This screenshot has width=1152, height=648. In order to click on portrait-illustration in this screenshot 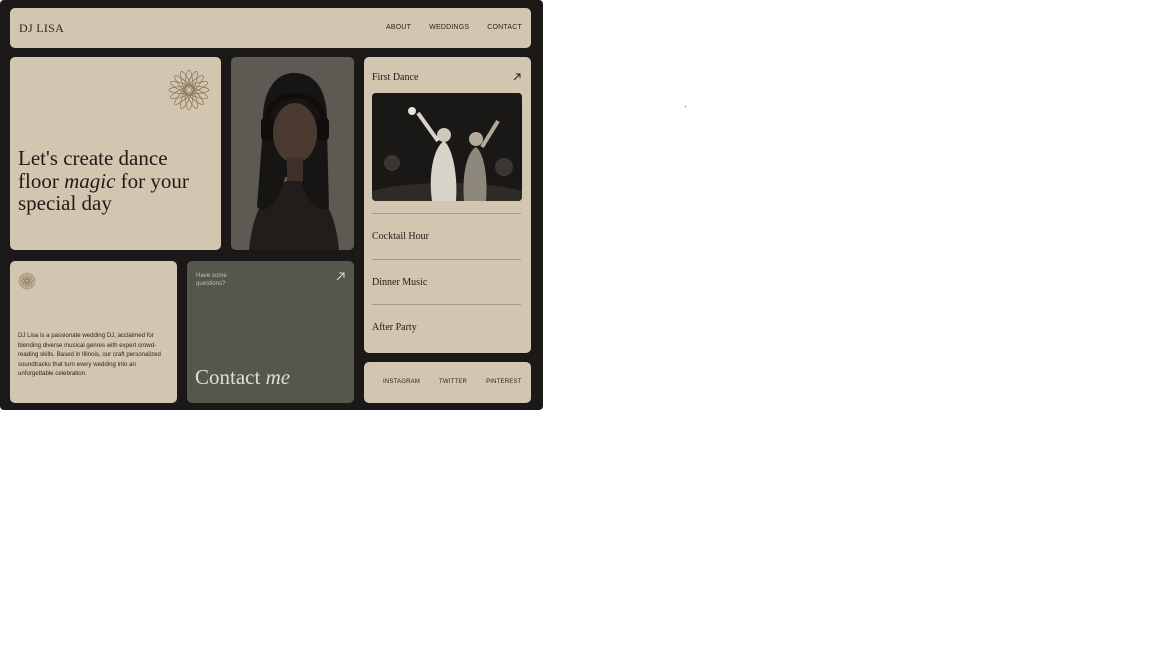, I will do `click(292, 153)`.